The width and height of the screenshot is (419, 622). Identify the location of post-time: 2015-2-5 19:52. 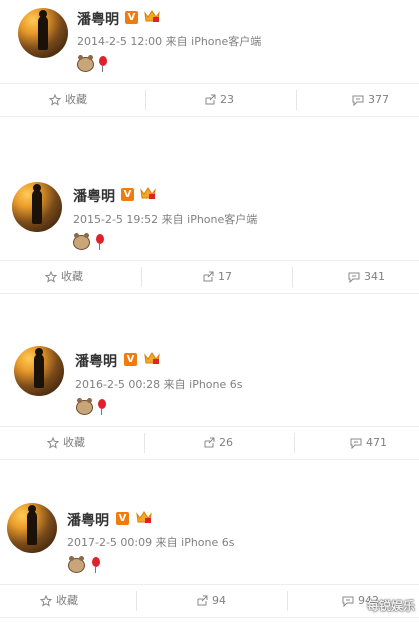
(115, 219).